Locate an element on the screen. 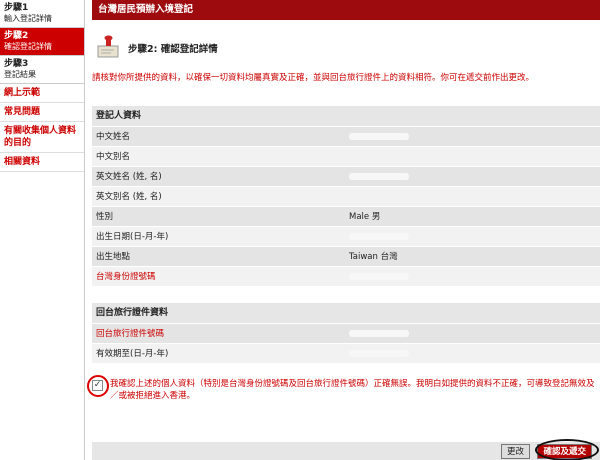 This screenshot has width=600, height=460. sidebar-step-3: 步驟3 登記結果 is located at coordinates (42, 70).